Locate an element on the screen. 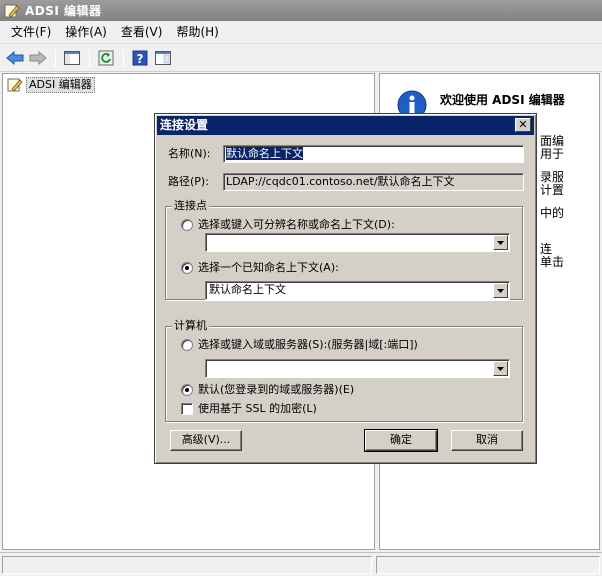  title-bar: ADSI 编辑器 is located at coordinates (301, 10).